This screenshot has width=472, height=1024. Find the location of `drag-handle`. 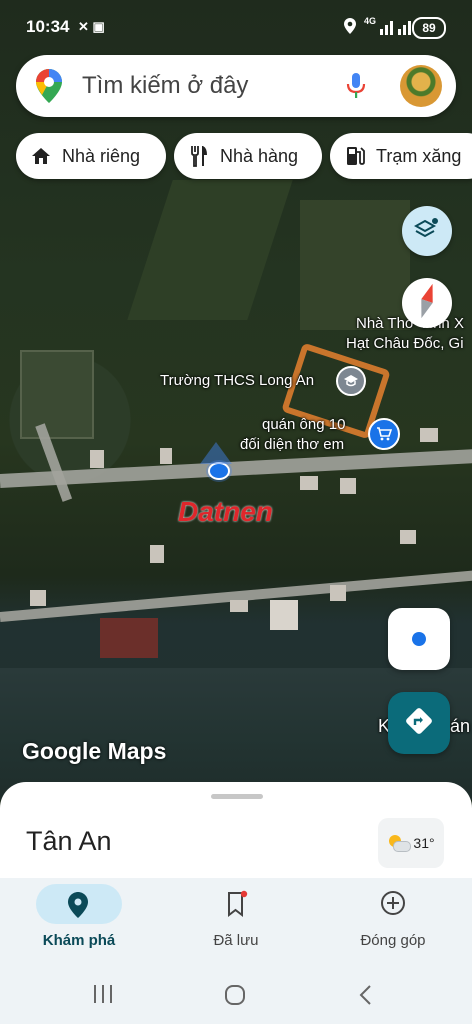

drag-handle is located at coordinates (237, 796).